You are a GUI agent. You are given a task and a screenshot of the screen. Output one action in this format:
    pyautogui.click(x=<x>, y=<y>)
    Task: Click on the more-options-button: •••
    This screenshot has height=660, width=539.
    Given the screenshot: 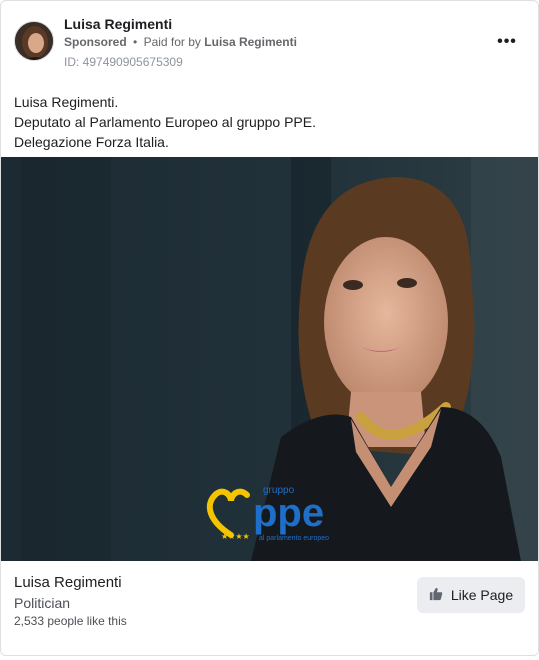 What is the action you would take?
    pyautogui.click(x=507, y=42)
    